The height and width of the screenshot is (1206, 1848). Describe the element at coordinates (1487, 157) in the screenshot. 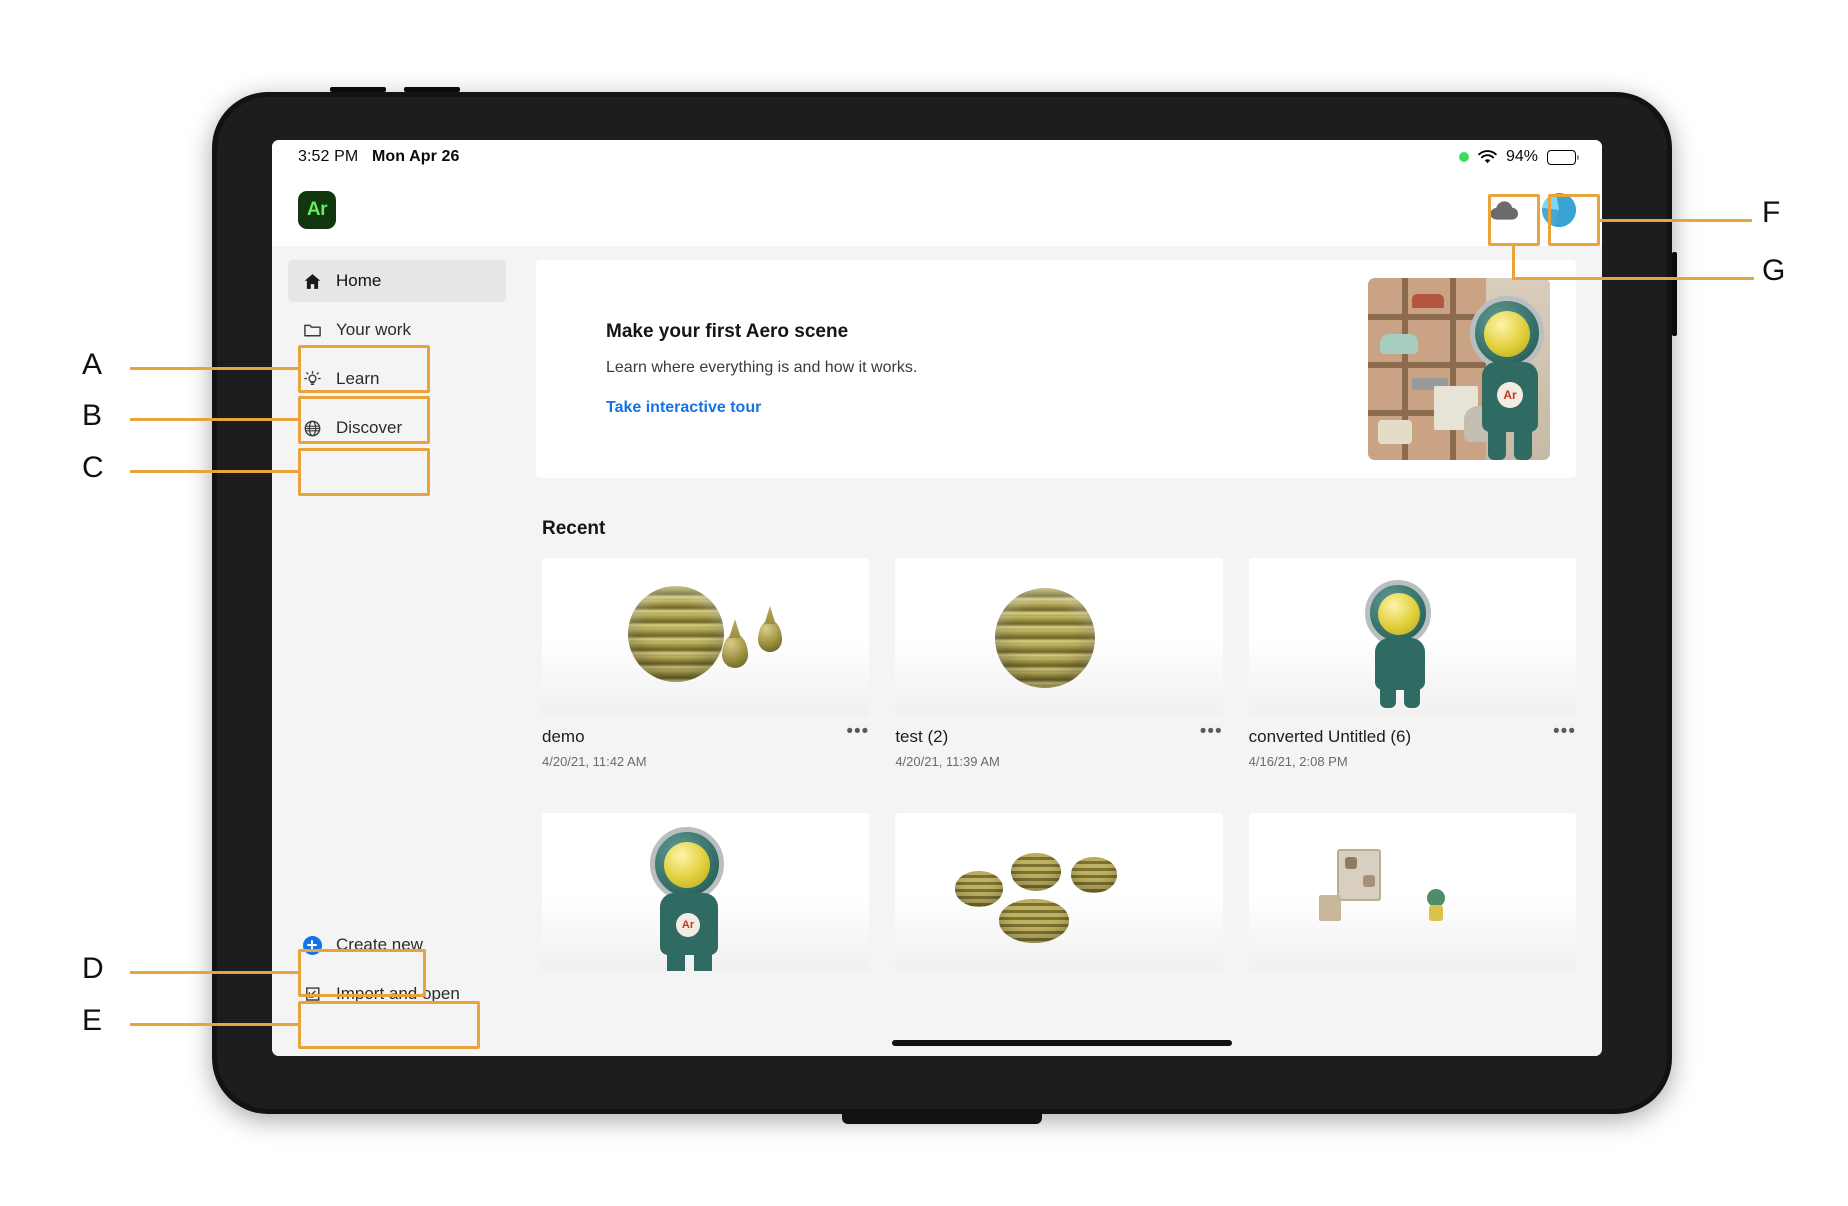

I see `wifi-icon` at that location.